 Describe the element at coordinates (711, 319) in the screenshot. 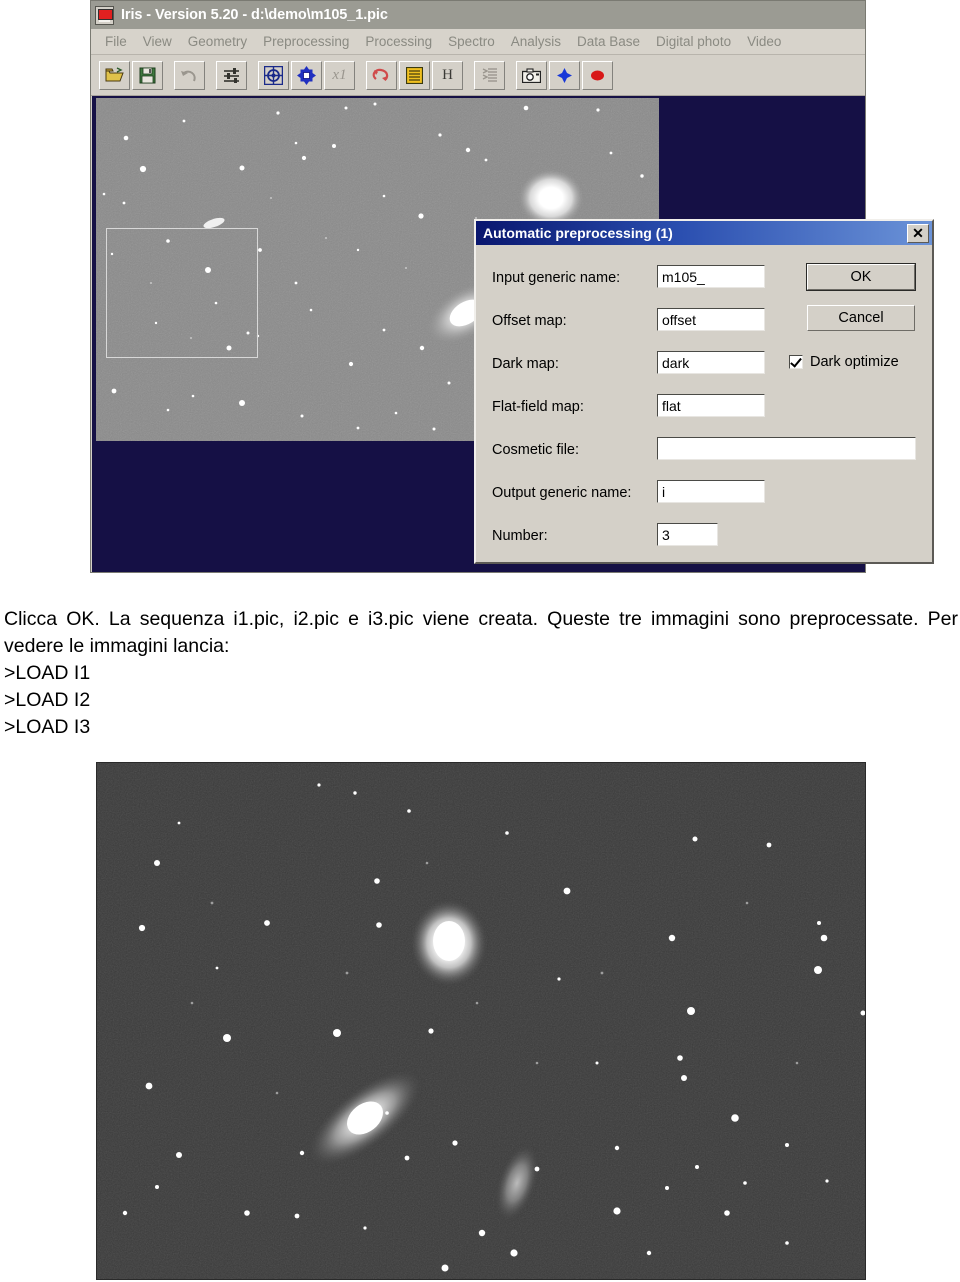

I see `offset-map-field: offset` at that location.